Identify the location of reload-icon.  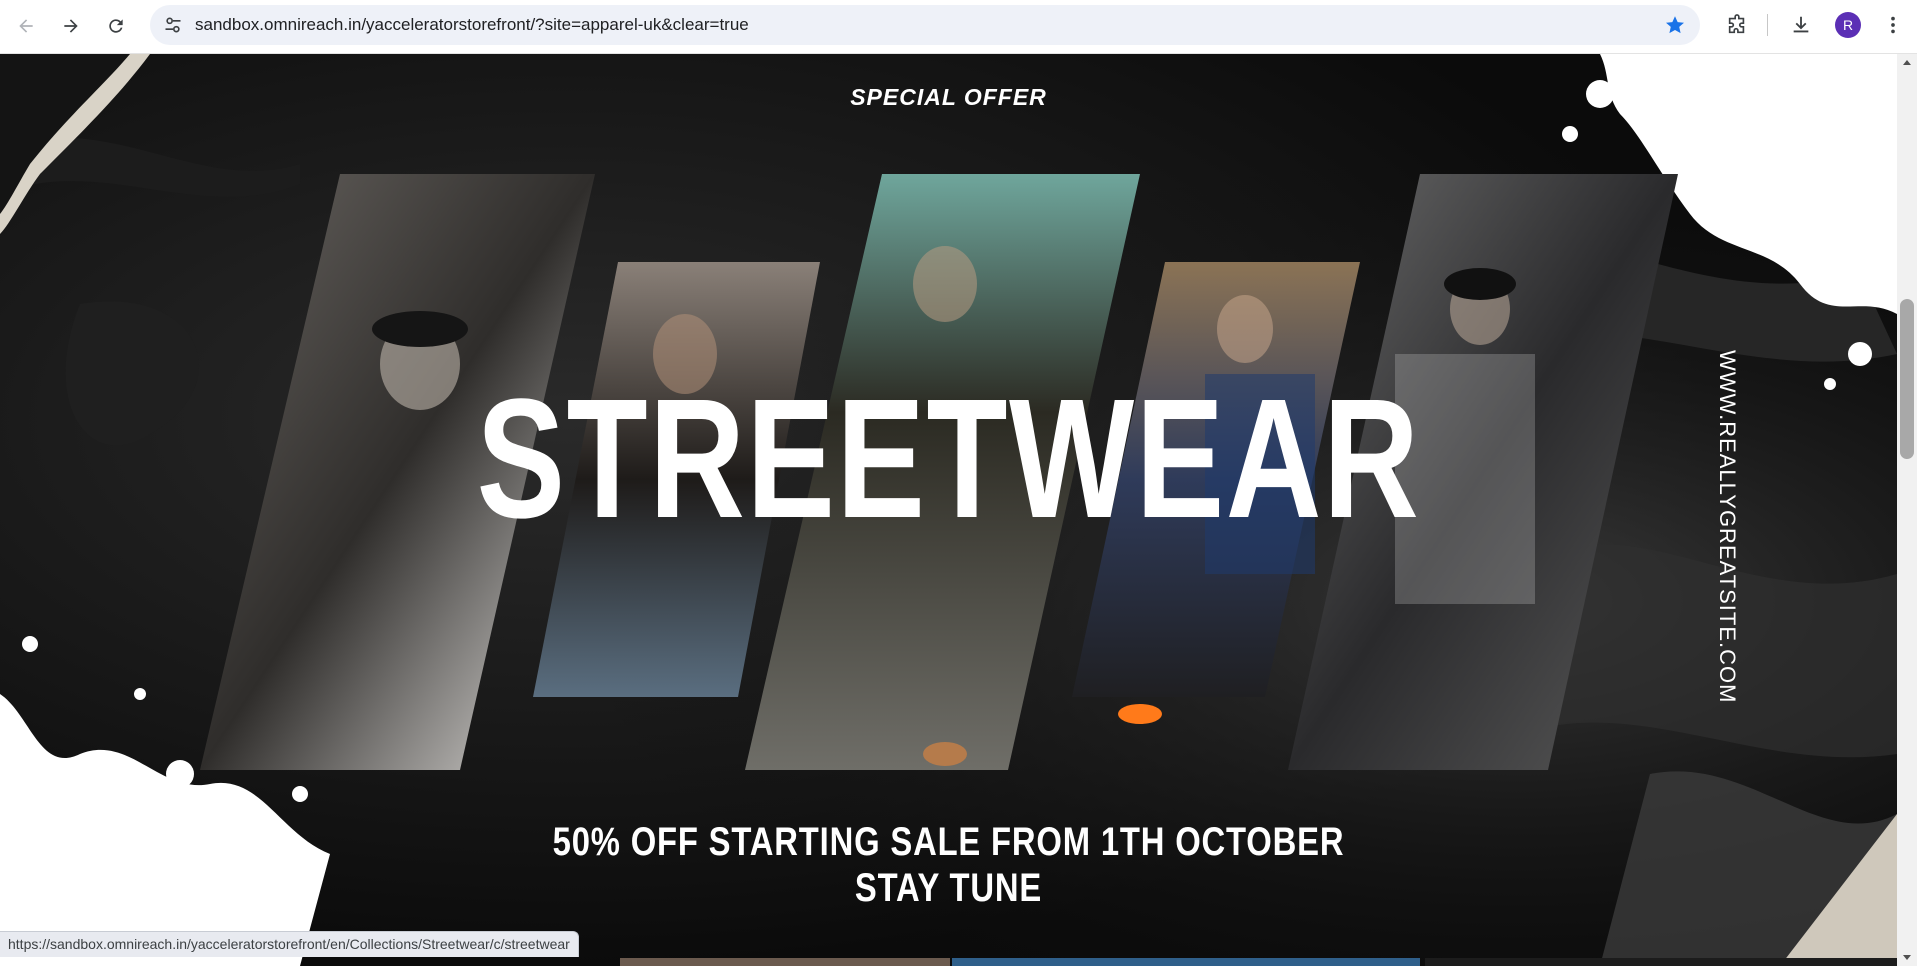
(116, 26).